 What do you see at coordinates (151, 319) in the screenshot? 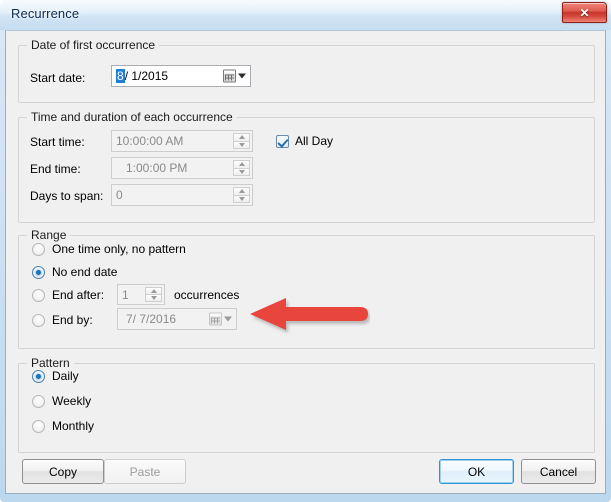
I see `end-by-date-value: 7/ 7/2016` at bounding box center [151, 319].